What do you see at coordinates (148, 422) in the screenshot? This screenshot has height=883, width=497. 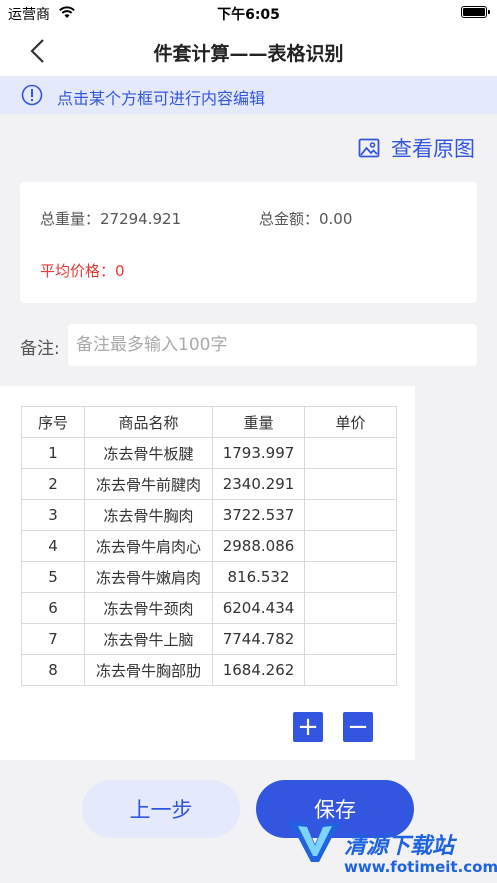 I see `header-name: 商品名称` at bounding box center [148, 422].